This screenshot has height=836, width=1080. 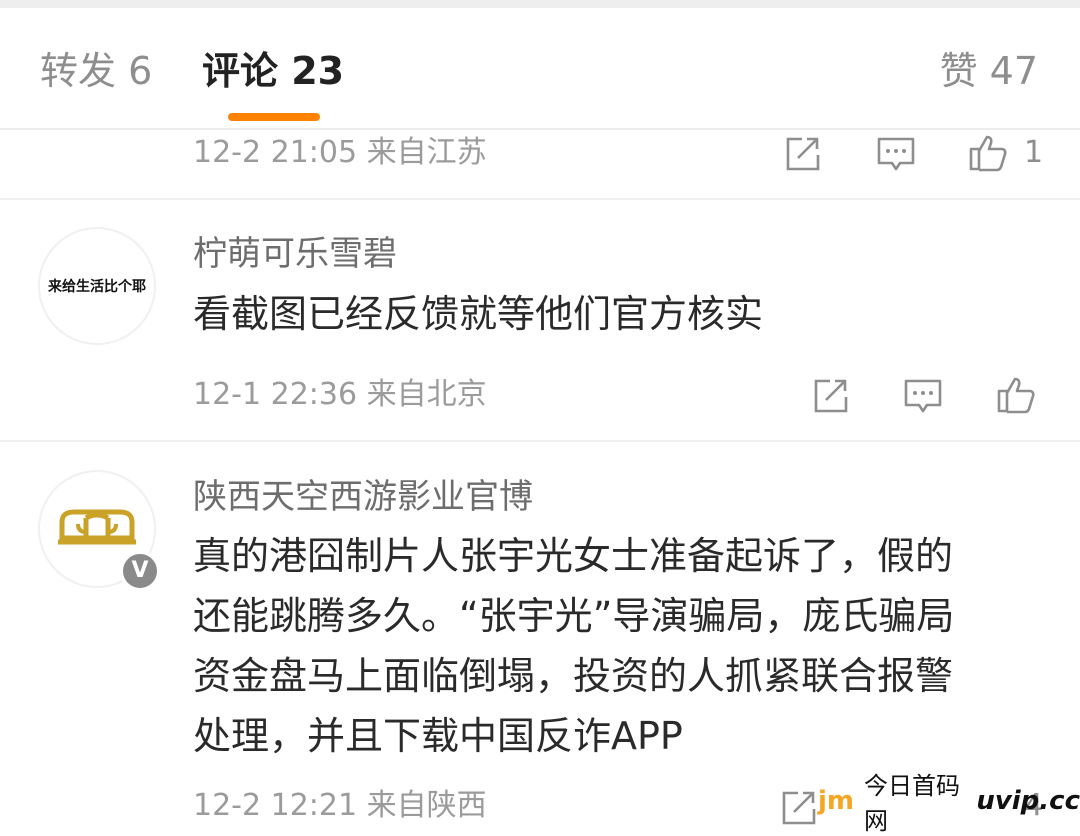 I want to click on watermark-text: 今日首码网, so click(x=912, y=803).